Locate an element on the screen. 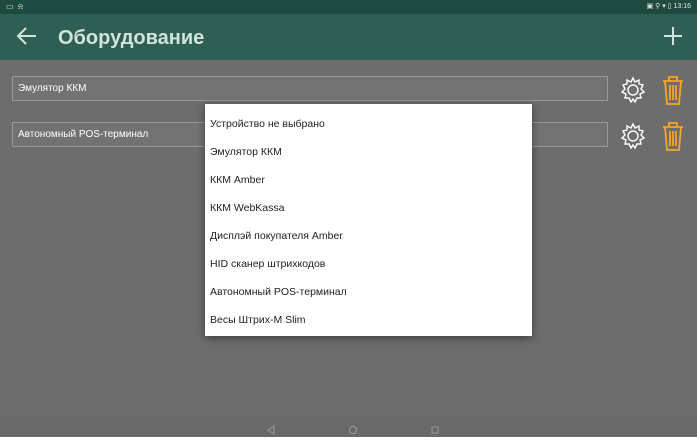 This screenshot has height=440, width=697. arrow-left-icon is located at coordinates (26, 36).